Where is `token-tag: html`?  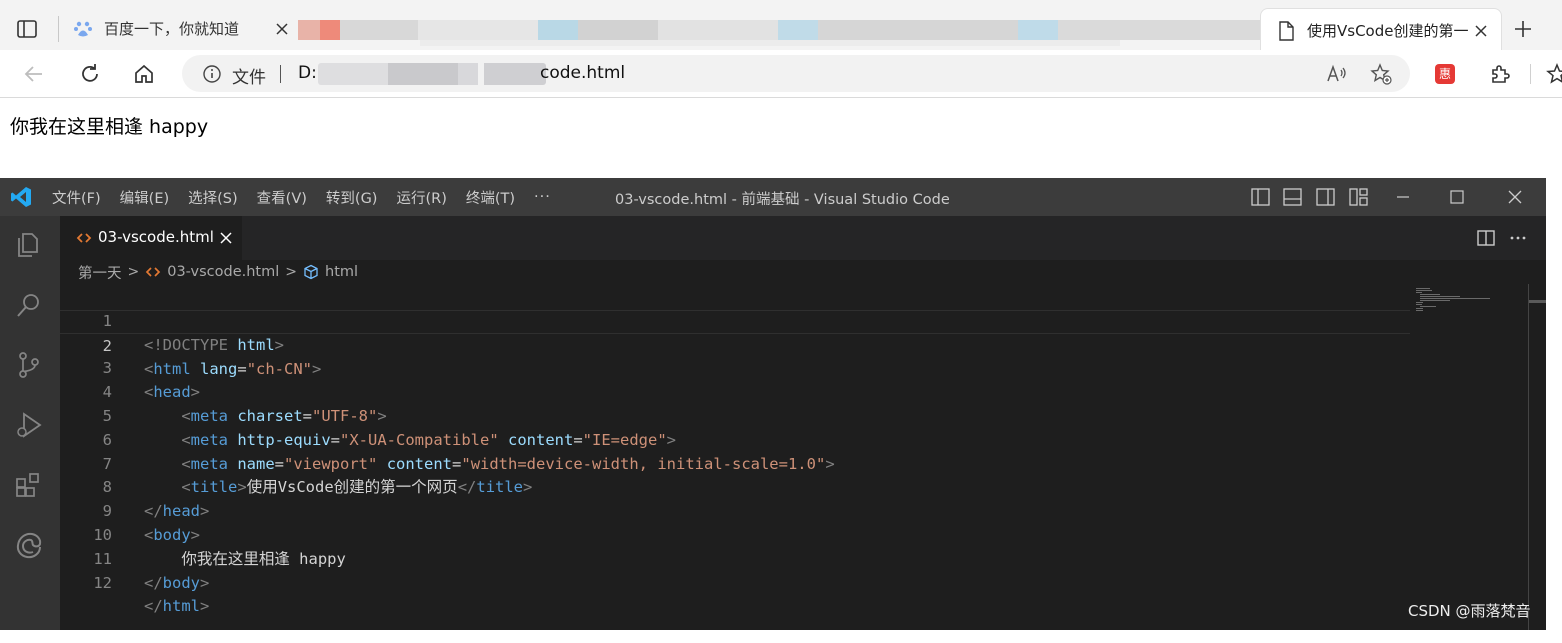 token-tag: html is located at coordinates (181, 606).